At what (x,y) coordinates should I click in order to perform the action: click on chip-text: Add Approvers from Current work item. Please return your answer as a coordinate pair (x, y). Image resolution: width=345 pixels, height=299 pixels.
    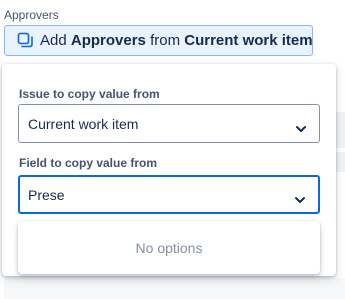
    Looking at the image, I should click on (176, 40).